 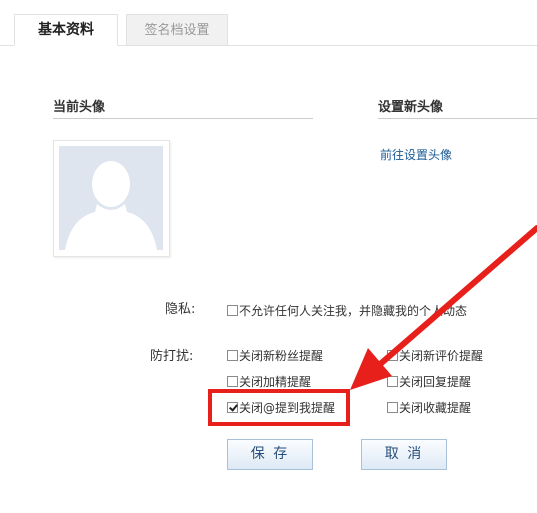 I want to click on save-button: 保 存, so click(x=270, y=454).